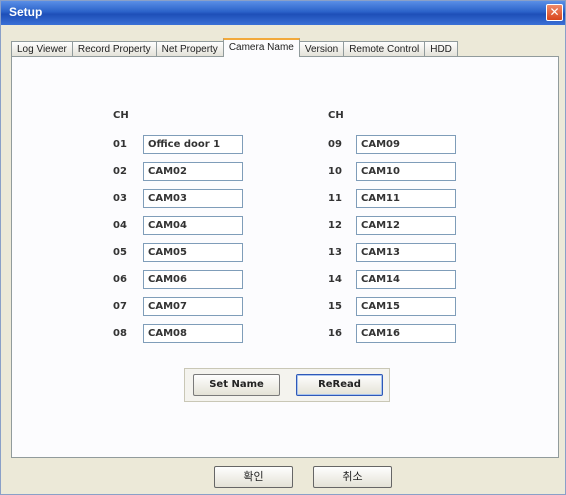 Image resolution: width=566 pixels, height=495 pixels. What do you see at coordinates (554, 12) in the screenshot?
I see `close-icon: ✕` at bounding box center [554, 12].